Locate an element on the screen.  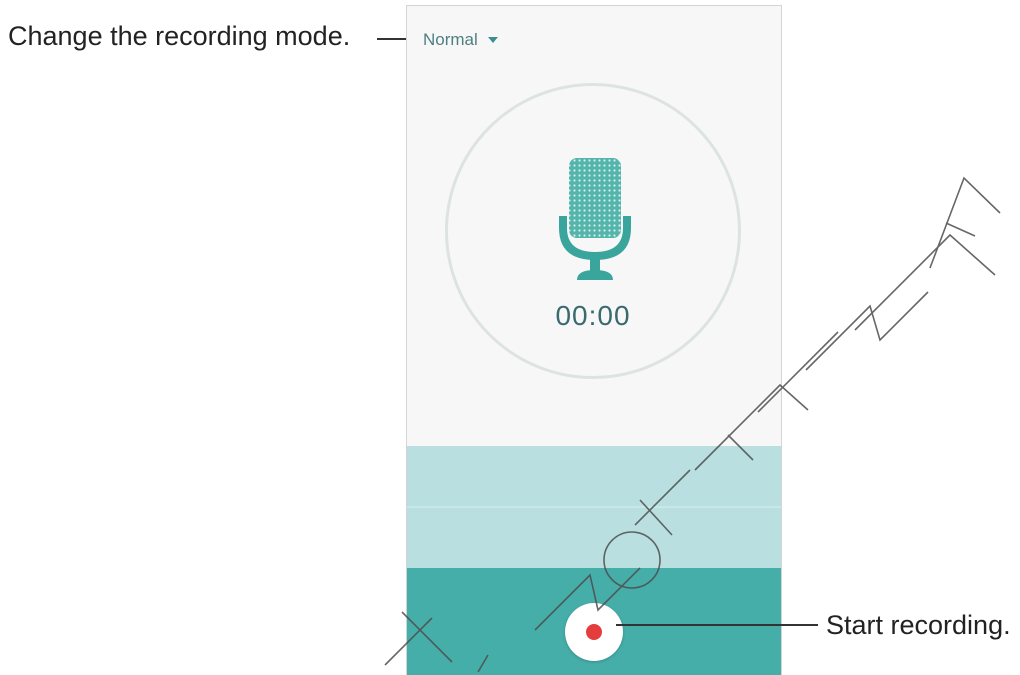
recording-dial: 00:00 is located at coordinates (593, 231).